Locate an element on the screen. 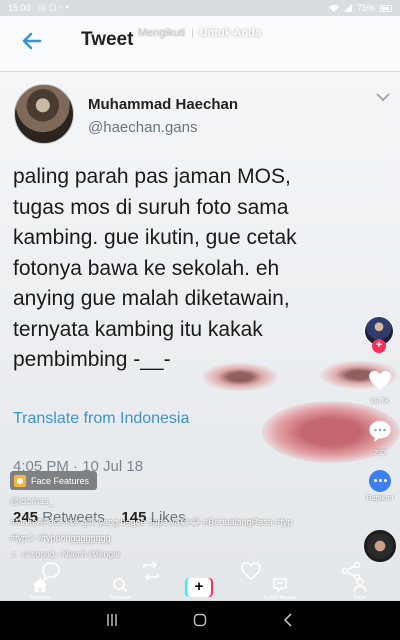  tweet-line: fotonya bawa ke sekolah. eh is located at coordinates (146, 268).